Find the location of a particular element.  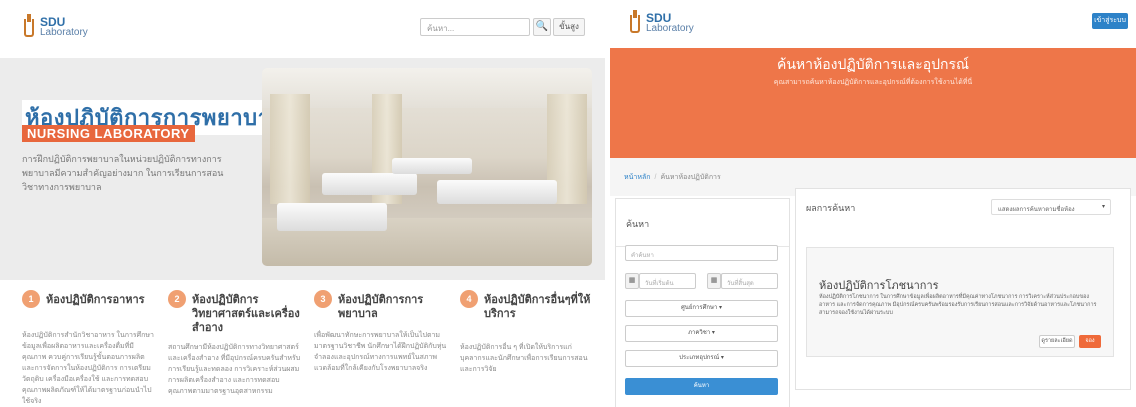

sort-select-value: แสดงผลการค้นหาตามชื่อห้อง is located at coordinates (1036, 210).